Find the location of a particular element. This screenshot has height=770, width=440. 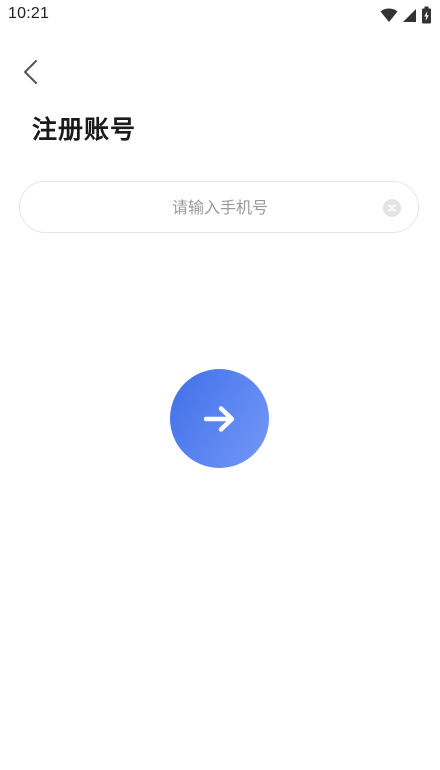

chevron-left-icon is located at coordinates (30, 72).